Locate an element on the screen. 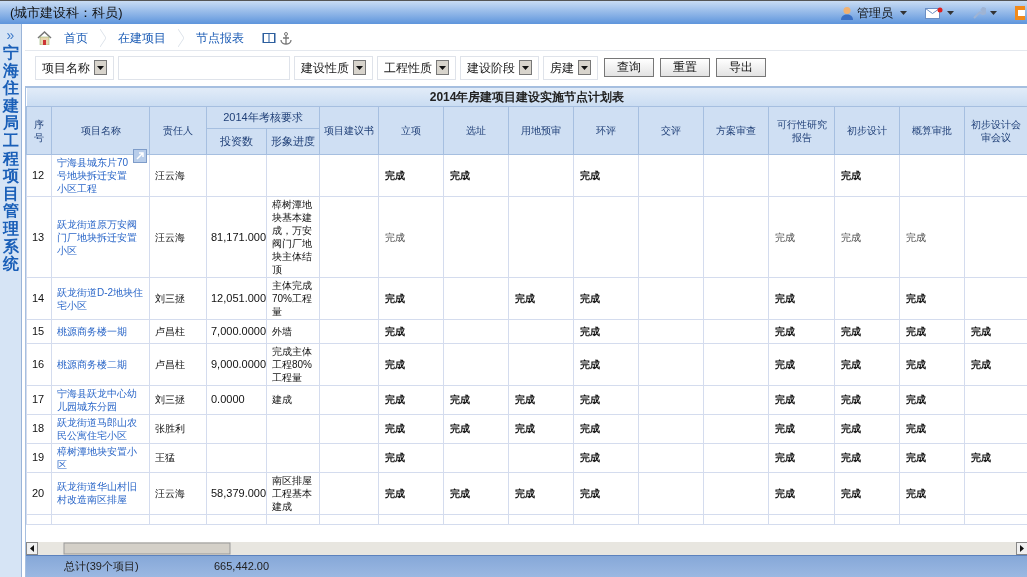 Image resolution: width=1027 pixels, height=577 pixels. table-cell: 12 is located at coordinates (39, 175).